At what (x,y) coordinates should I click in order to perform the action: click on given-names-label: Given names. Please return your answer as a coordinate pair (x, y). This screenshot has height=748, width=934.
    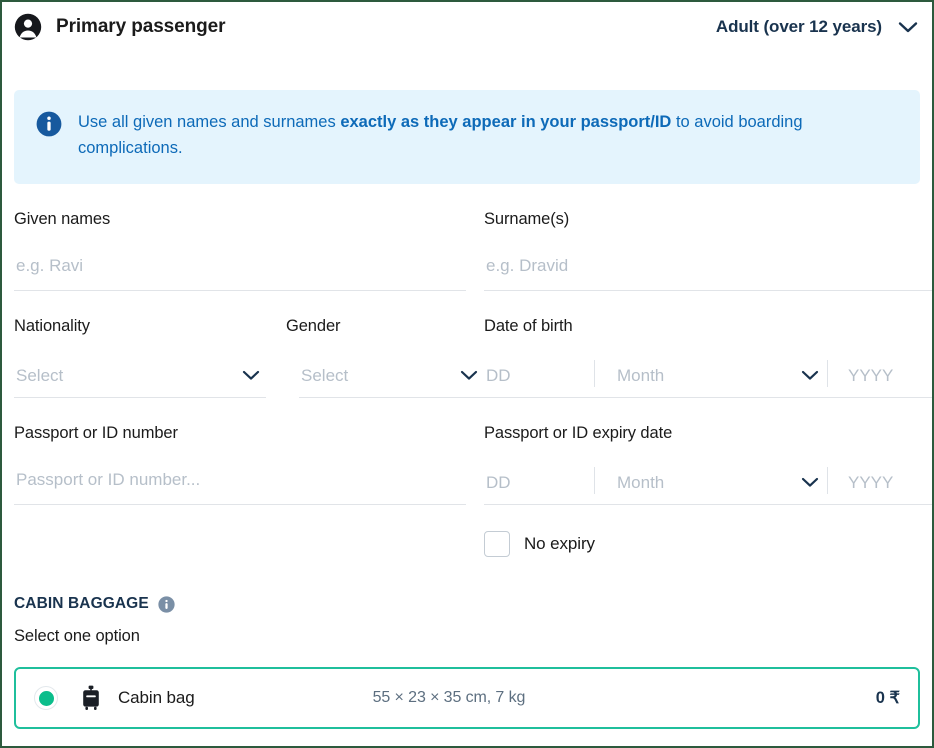
    Looking at the image, I should click on (62, 219).